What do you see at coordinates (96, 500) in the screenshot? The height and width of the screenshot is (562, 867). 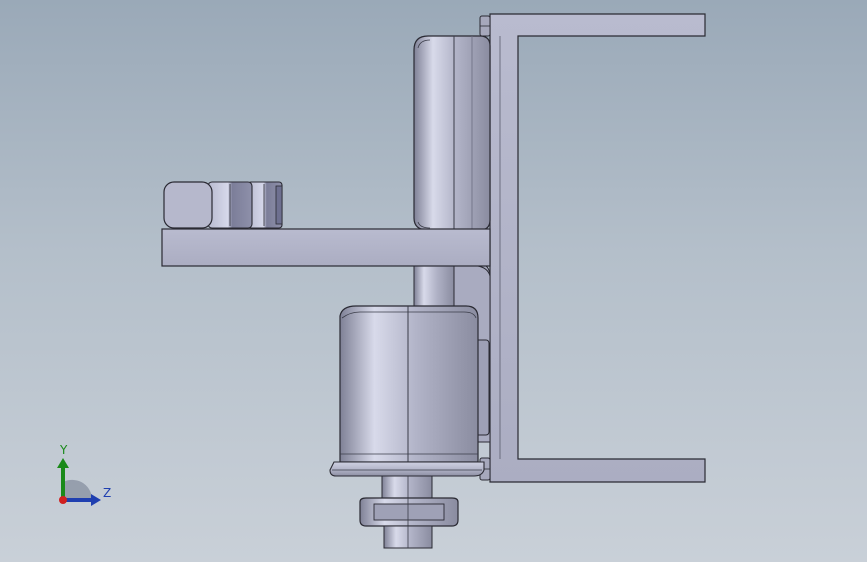 I see `z-axis-arrowhead` at bounding box center [96, 500].